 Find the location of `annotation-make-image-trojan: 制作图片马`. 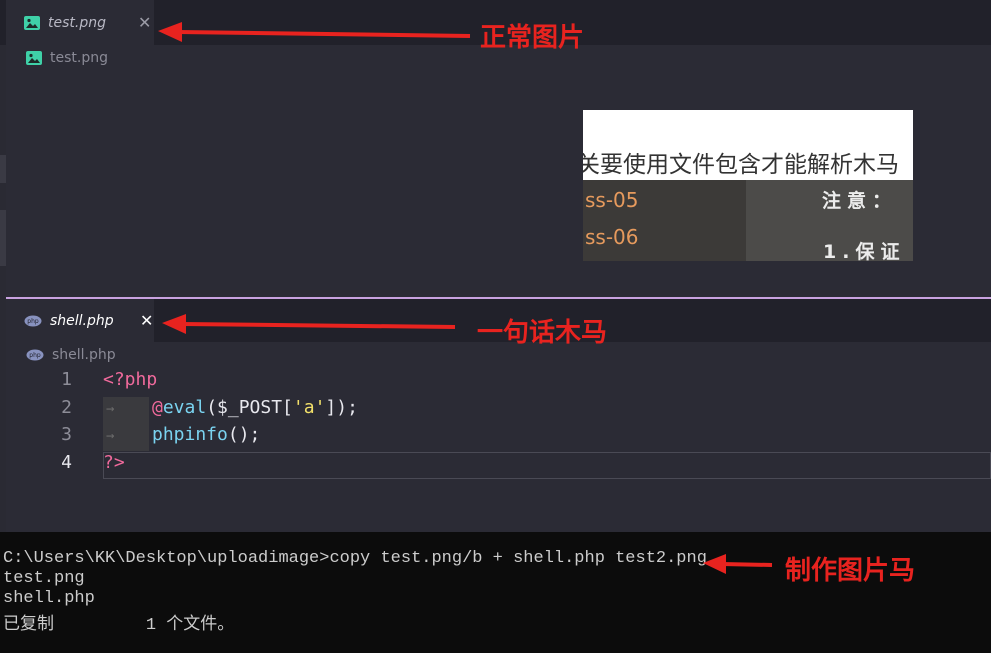

annotation-make-image-trojan: 制作图片马 is located at coordinates (850, 571).